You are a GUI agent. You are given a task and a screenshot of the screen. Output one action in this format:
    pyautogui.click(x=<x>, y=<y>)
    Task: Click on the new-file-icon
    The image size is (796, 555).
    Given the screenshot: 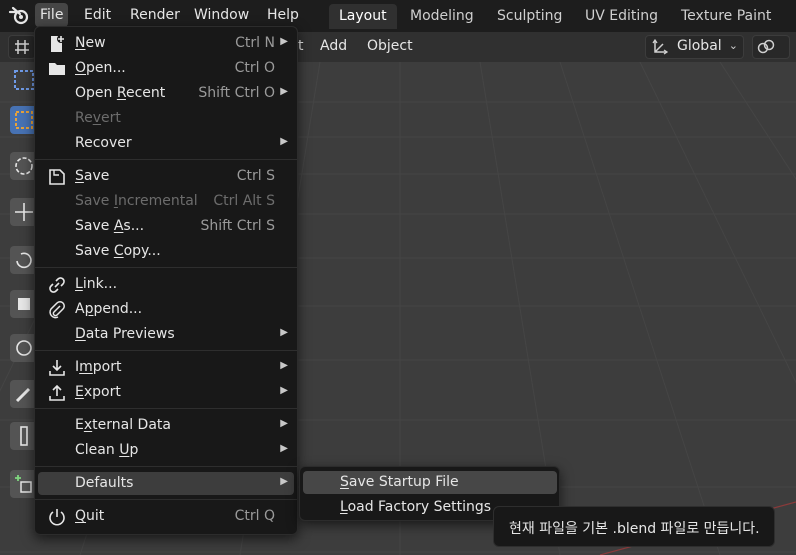 What is the action you would take?
    pyautogui.click(x=58, y=43)
    